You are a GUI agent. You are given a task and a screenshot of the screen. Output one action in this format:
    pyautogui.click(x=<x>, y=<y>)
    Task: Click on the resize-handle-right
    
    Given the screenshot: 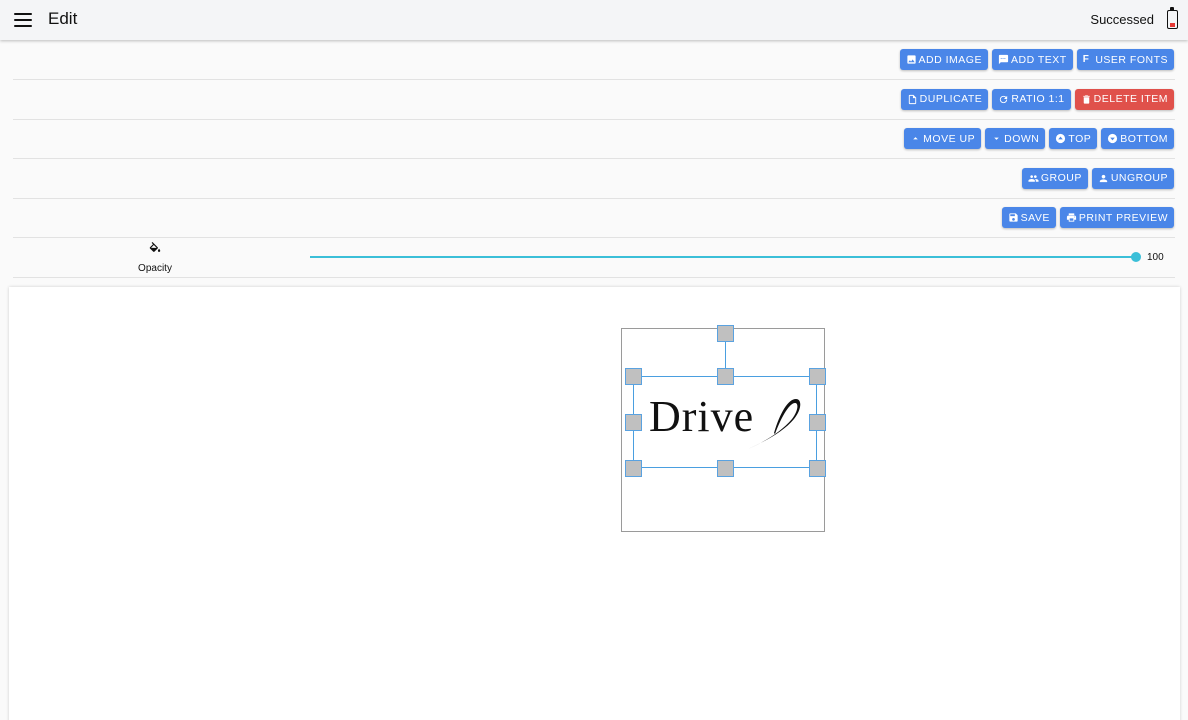 What is the action you would take?
    pyautogui.click(x=817, y=422)
    